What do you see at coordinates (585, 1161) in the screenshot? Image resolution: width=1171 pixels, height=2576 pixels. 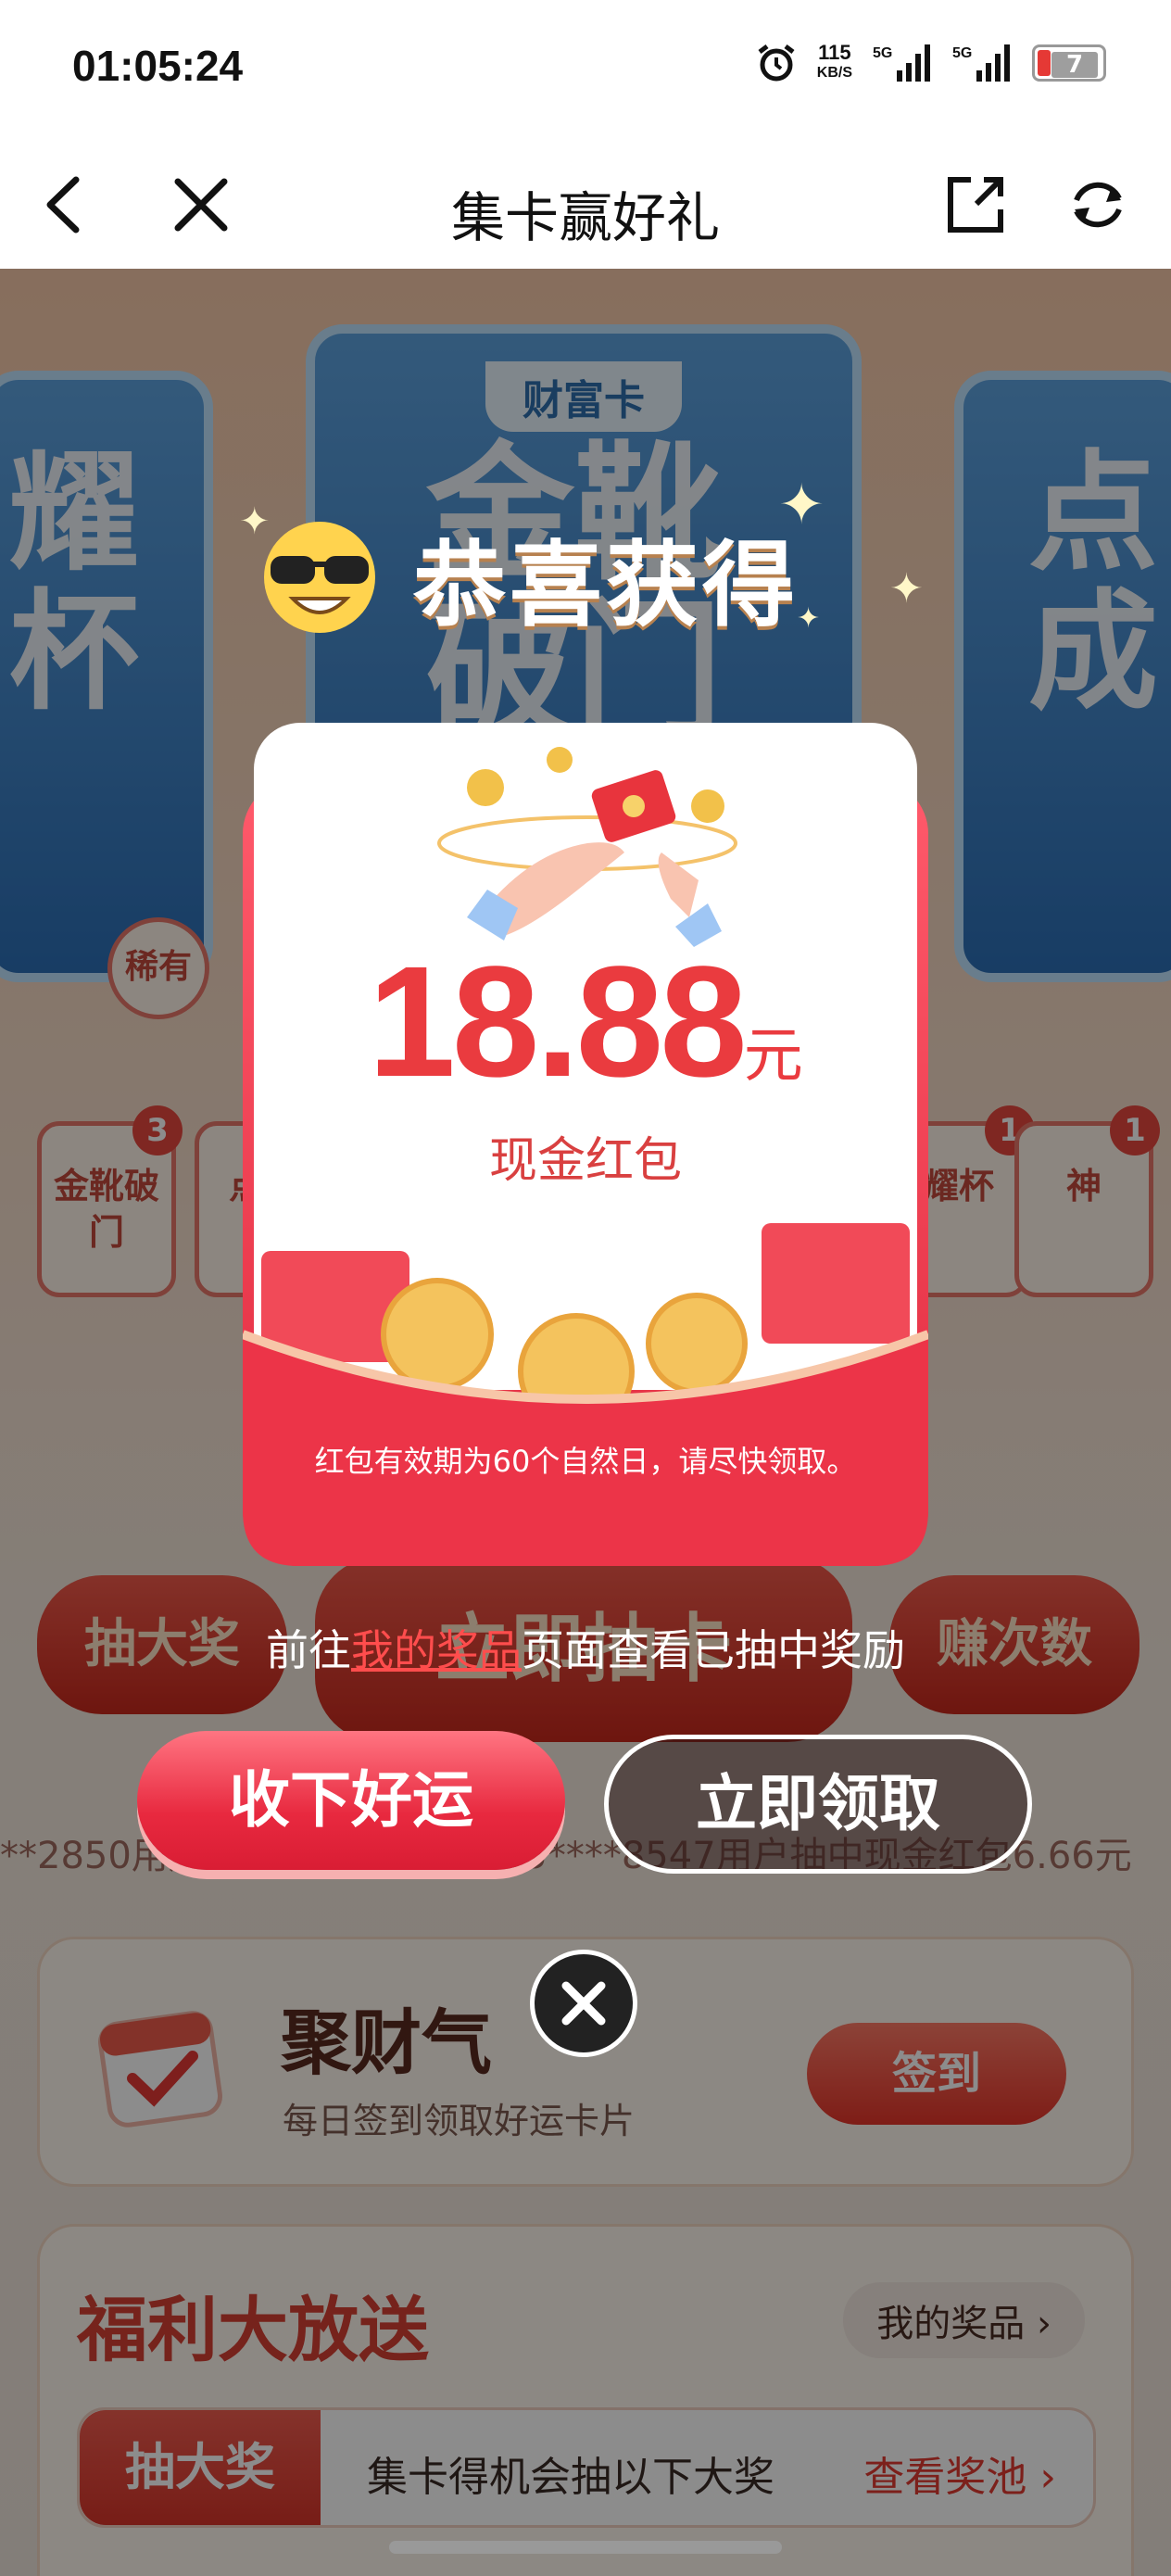 I see `prize-type-label: 现金红包` at bounding box center [585, 1161].